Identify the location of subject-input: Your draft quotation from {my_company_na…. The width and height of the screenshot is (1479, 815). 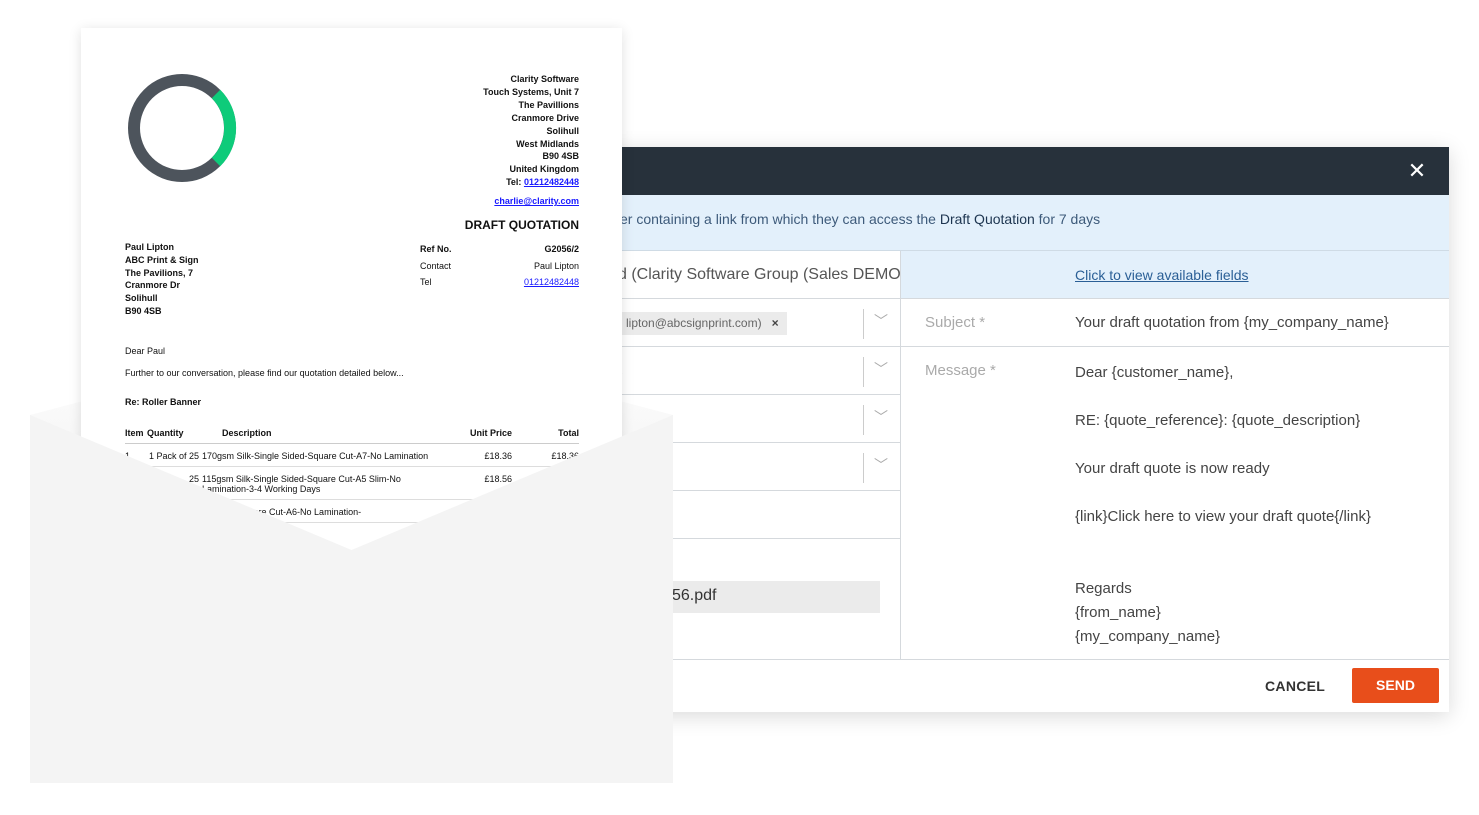
(1232, 322).